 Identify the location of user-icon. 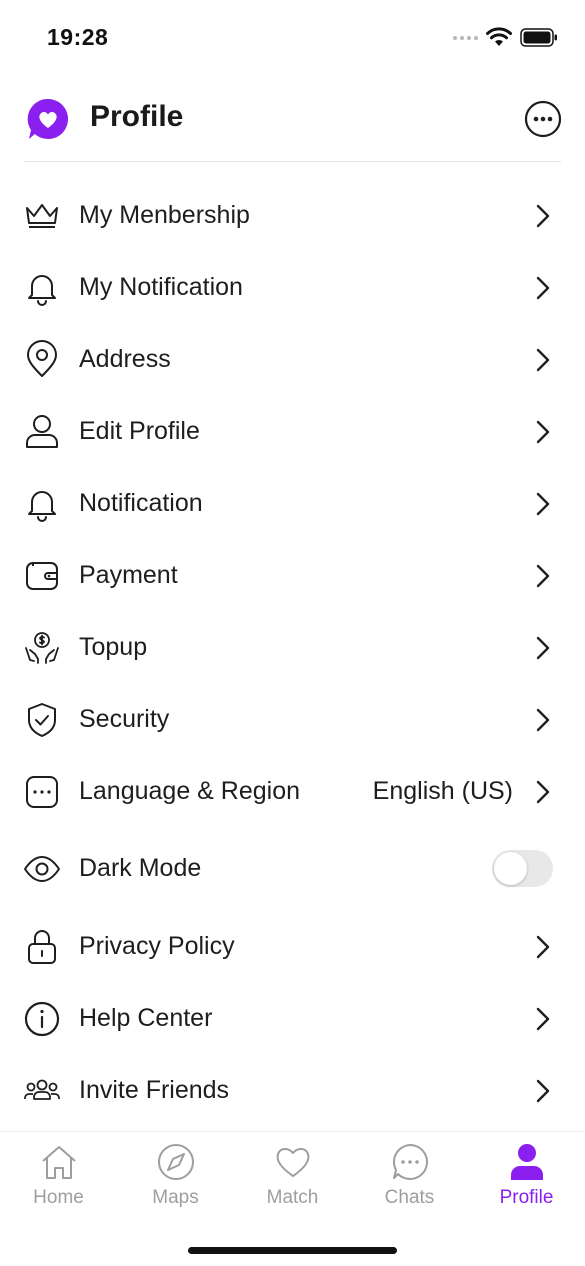
(42, 431).